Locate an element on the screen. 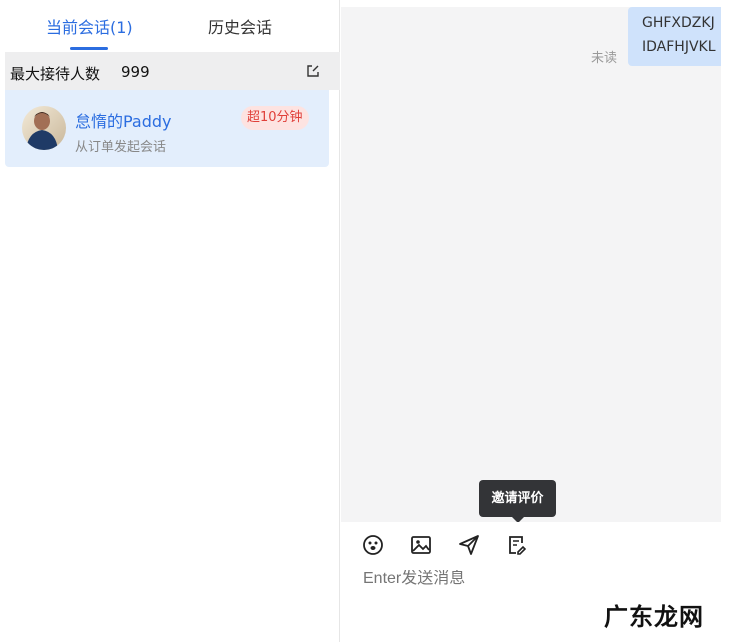 The image size is (739, 642). conversation-item: 怠惰的Paddy 从订单发起会话 超10分钟 is located at coordinates (167, 128).